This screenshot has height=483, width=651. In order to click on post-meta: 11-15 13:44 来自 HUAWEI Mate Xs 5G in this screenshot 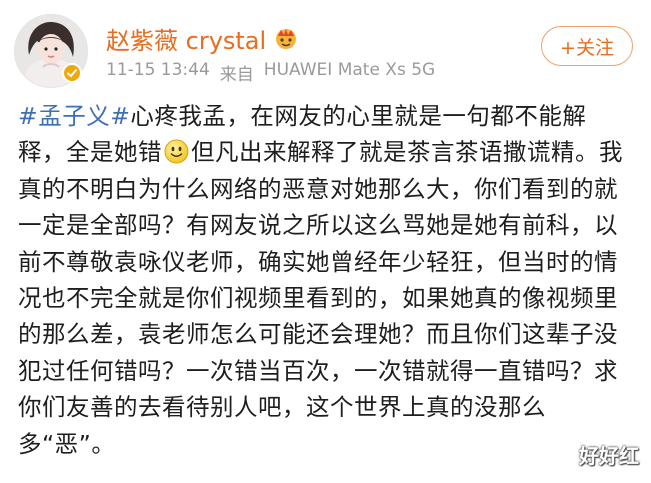, I will do `click(270, 72)`.